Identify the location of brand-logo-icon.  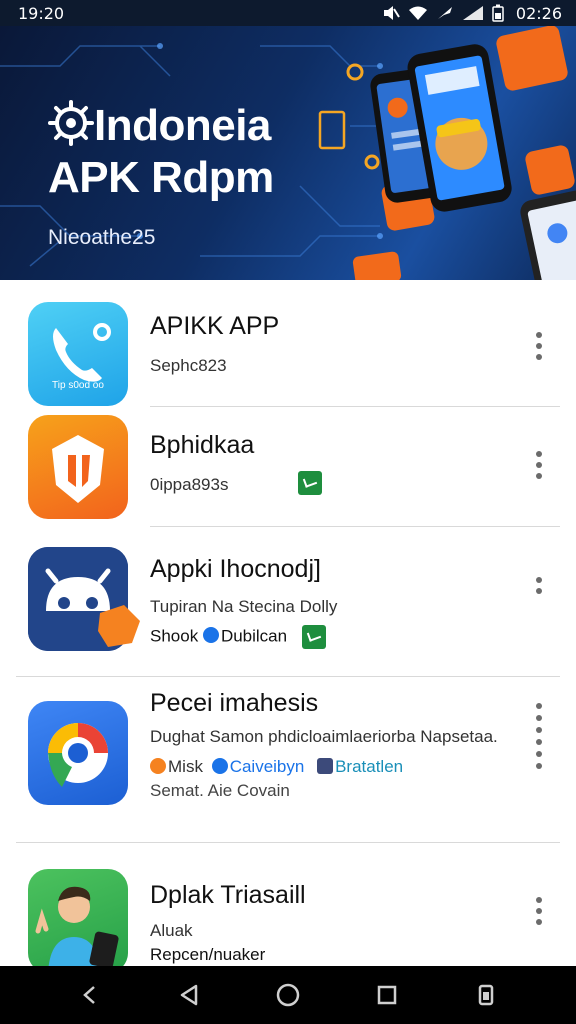
(71, 123).